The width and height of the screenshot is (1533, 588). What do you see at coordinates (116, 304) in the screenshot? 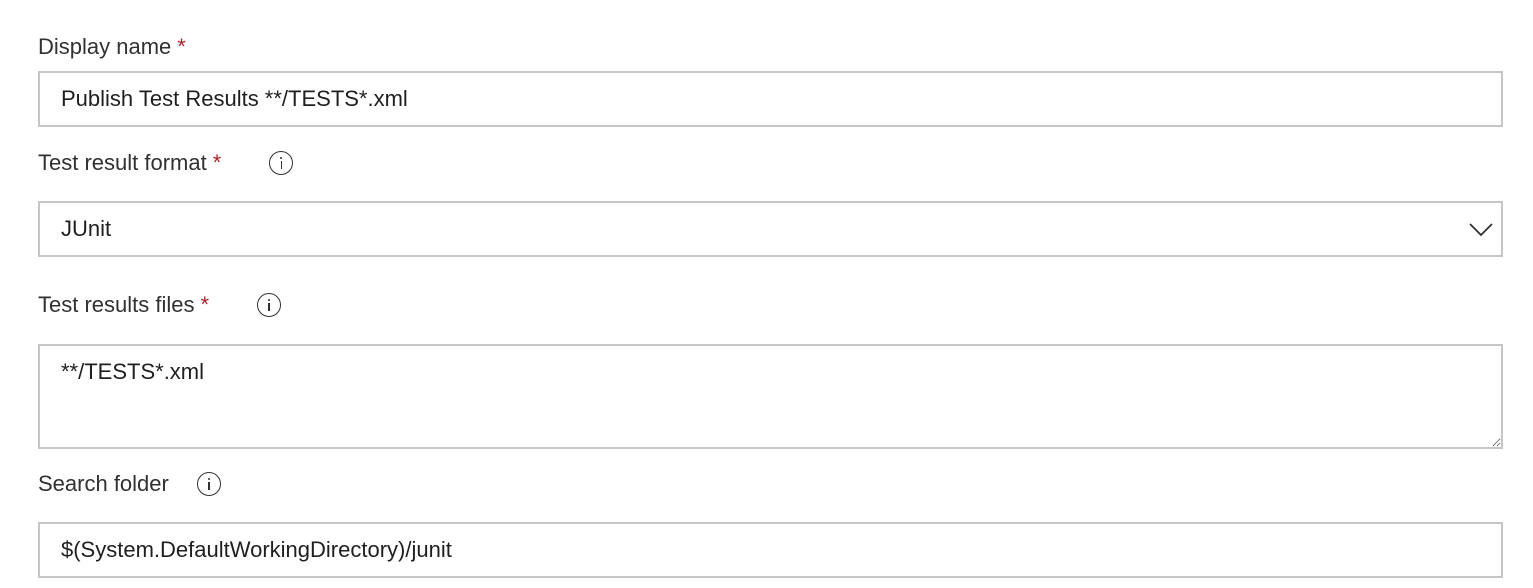
I see `test-results-files-label-text: Test results files` at bounding box center [116, 304].